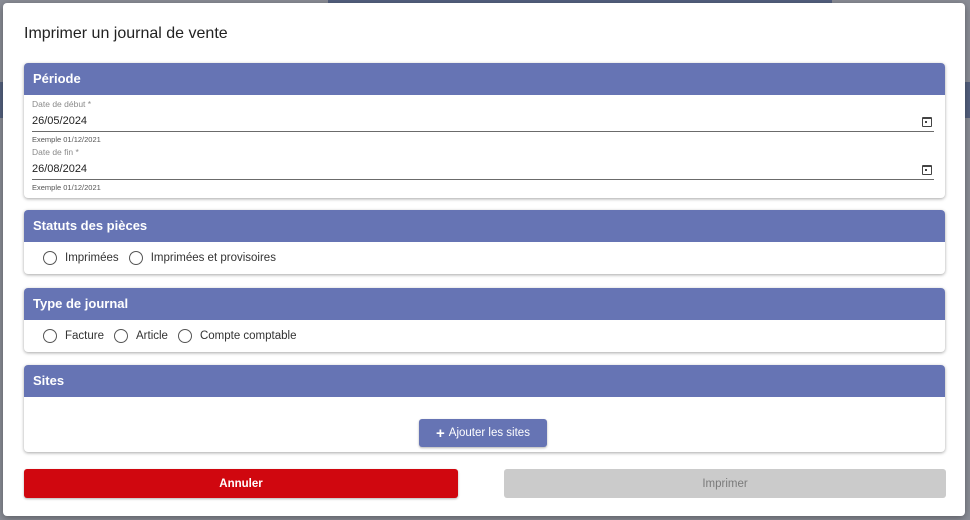  I want to click on sites-body: + Ajouter les sites, so click(484, 424).